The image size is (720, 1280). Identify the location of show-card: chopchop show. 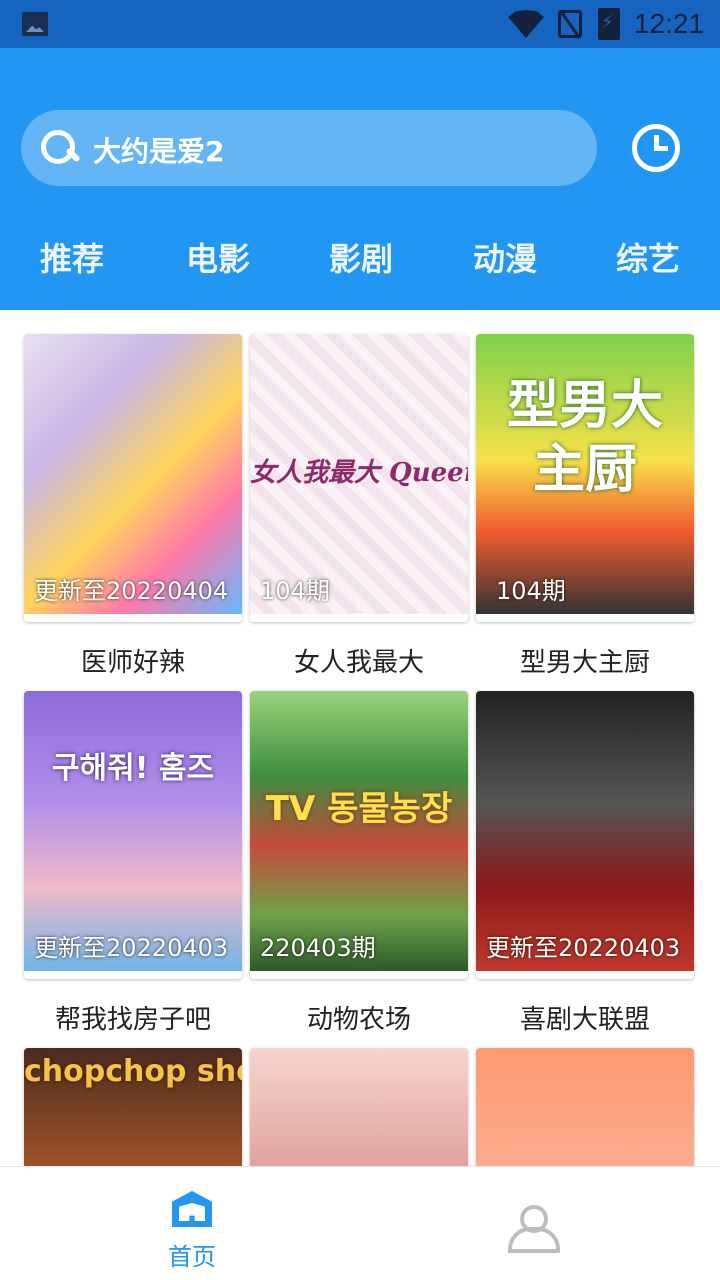
(133, 1107).